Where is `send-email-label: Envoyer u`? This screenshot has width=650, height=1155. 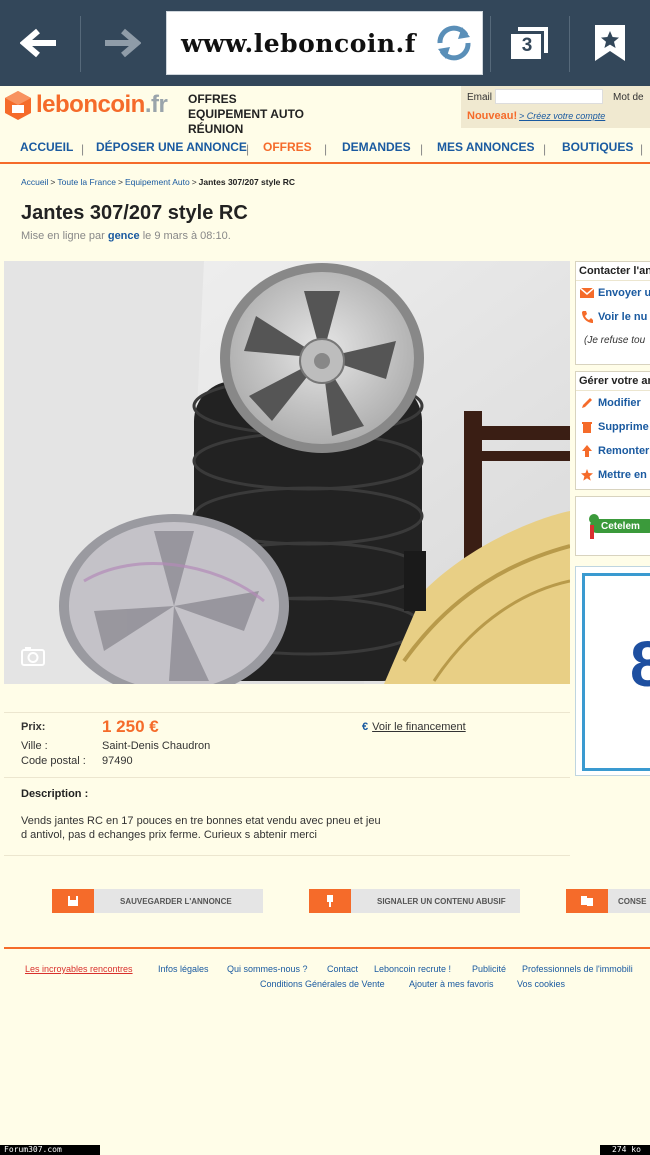 send-email-label: Envoyer u is located at coordinates (624, 293).